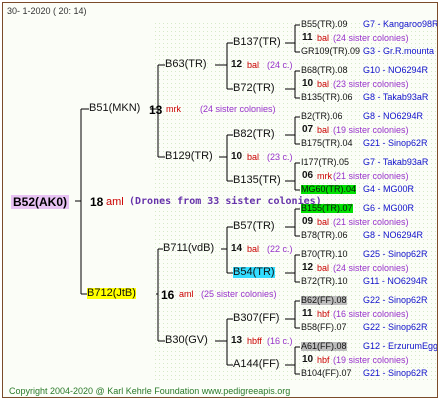 The width and height of the screenshot is (440, 402). I want to click on gen4-top-queen-2: B2(TR).06, so click(322, 116).